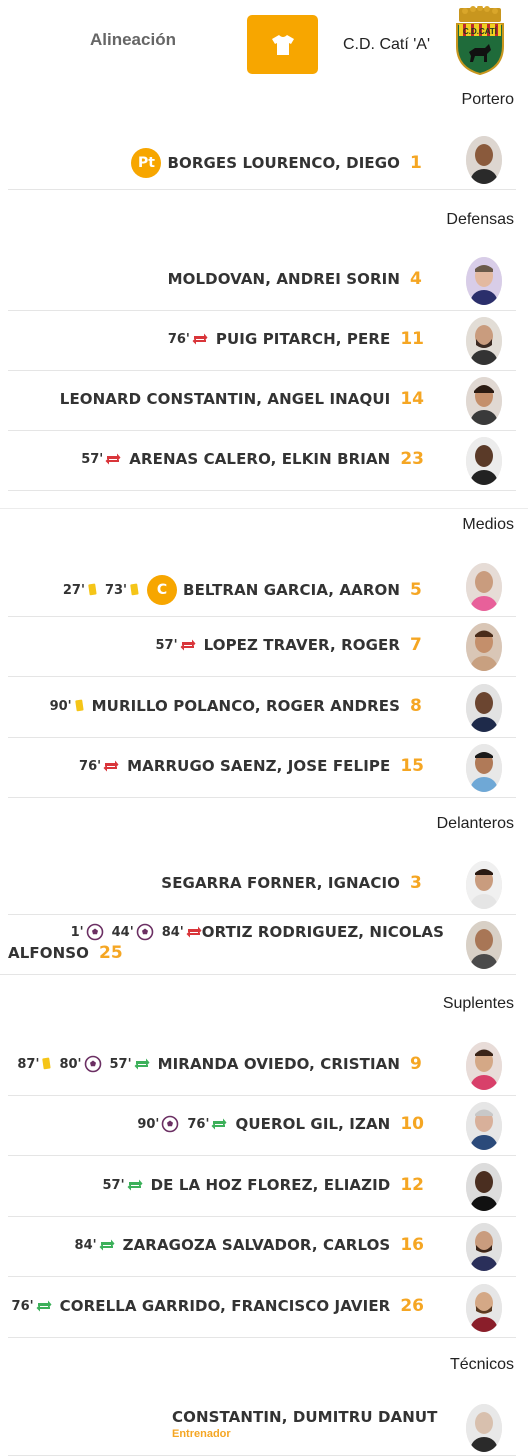 The image size is (528, 1456). Describe the element at coordinates (257, 1245) in the screenshot. I see `player-name: ZARAGOZA SALVADOR, CARLOS` at that location.